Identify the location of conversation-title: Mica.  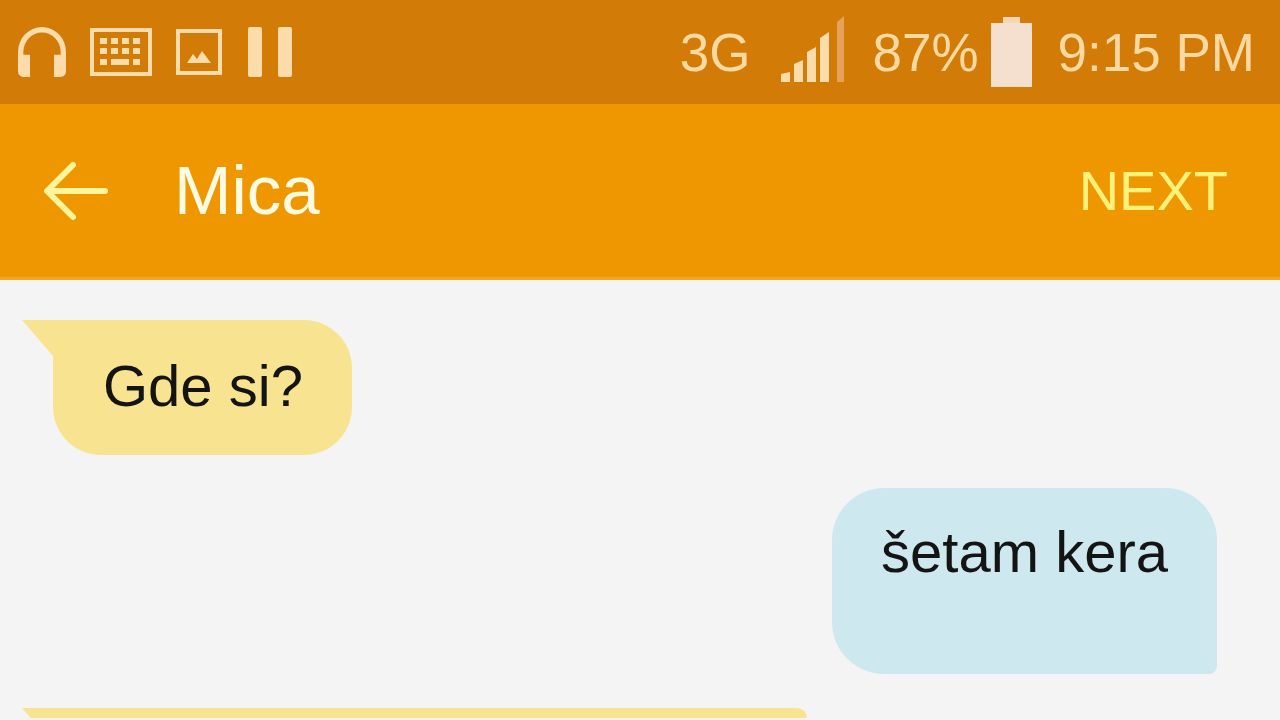
(247, 190).